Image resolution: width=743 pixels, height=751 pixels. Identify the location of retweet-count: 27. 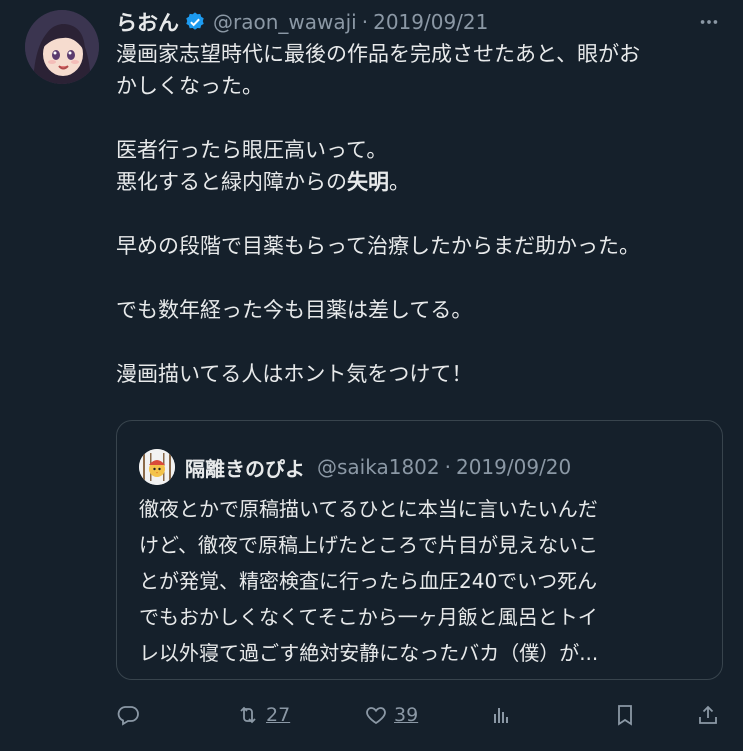
(278, 715).